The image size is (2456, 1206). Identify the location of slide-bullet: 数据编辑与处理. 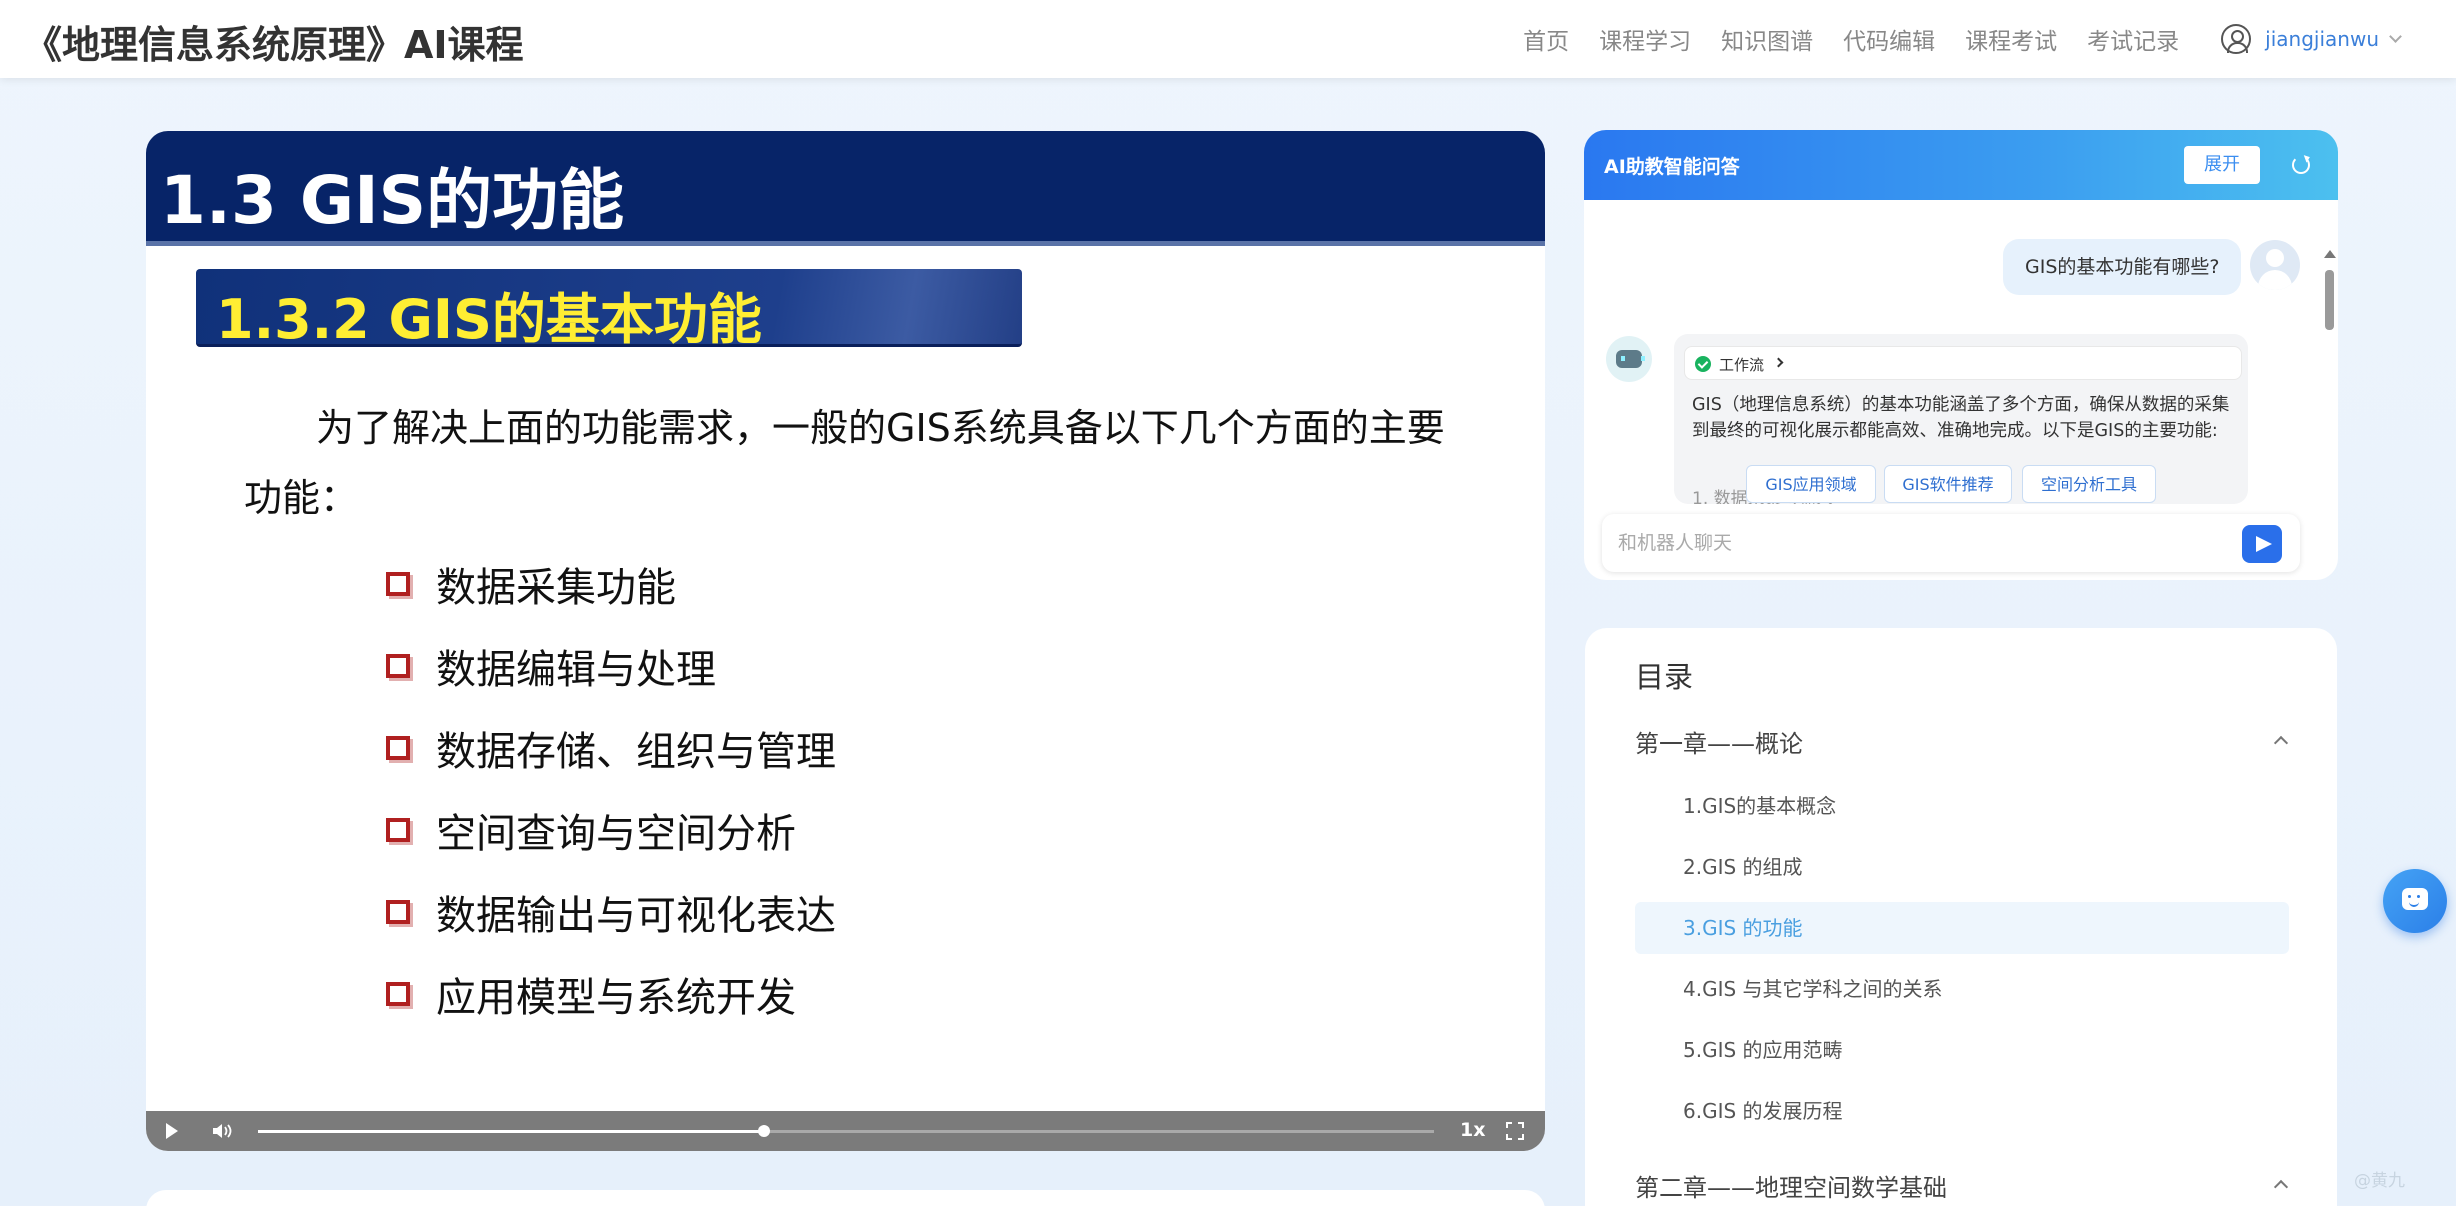
(611, 666).